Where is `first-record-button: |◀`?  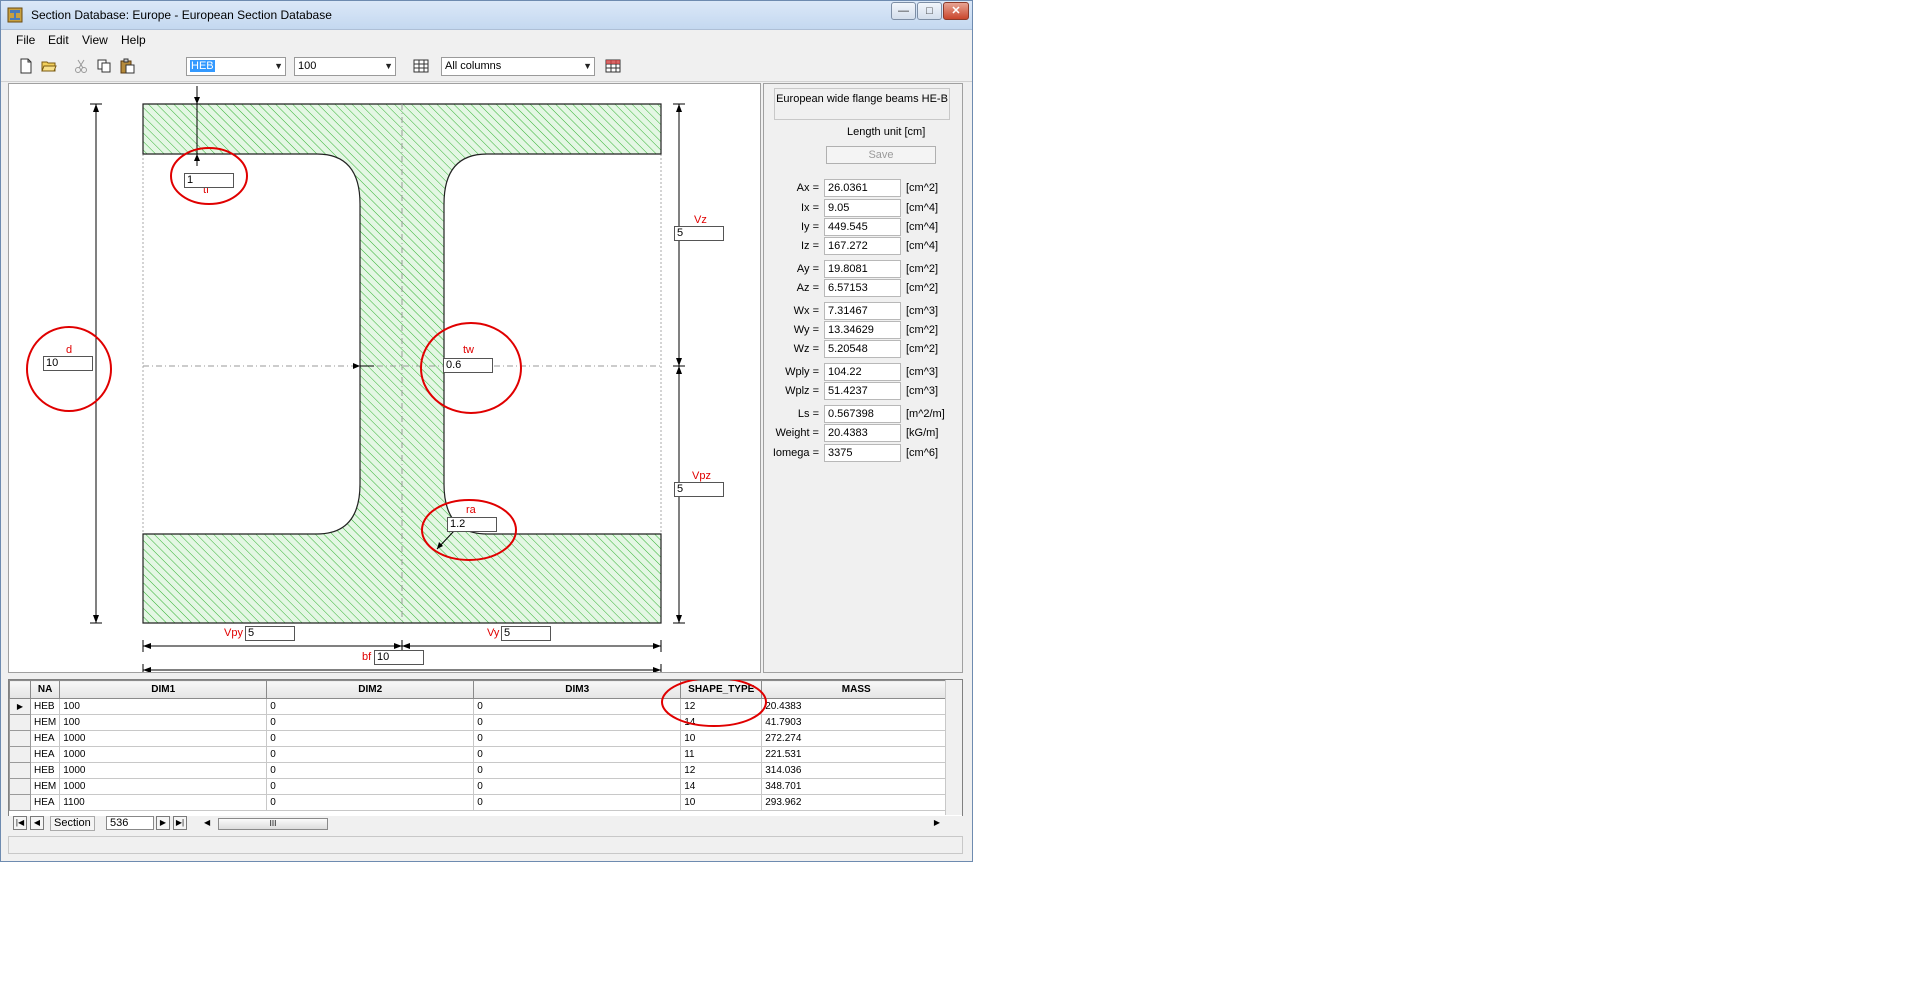 first-record-button: |◀ is located at coordinates (20, 823).